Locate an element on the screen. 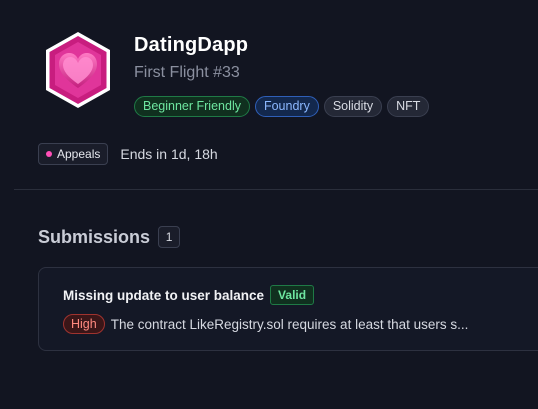 The height and width of the screenshot is (409, 538). submissions-header: Submissions 1 is located at coordinates (109, 237).